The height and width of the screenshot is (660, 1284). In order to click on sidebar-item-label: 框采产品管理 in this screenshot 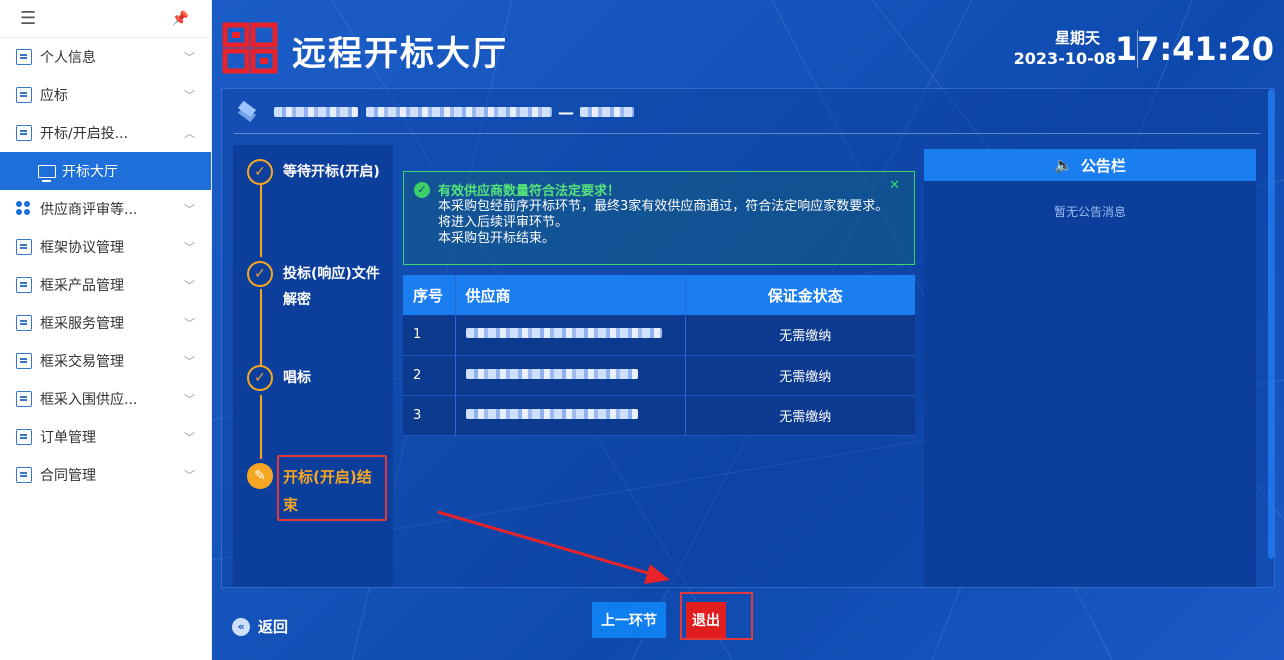, I will do `click(82, 286)`.